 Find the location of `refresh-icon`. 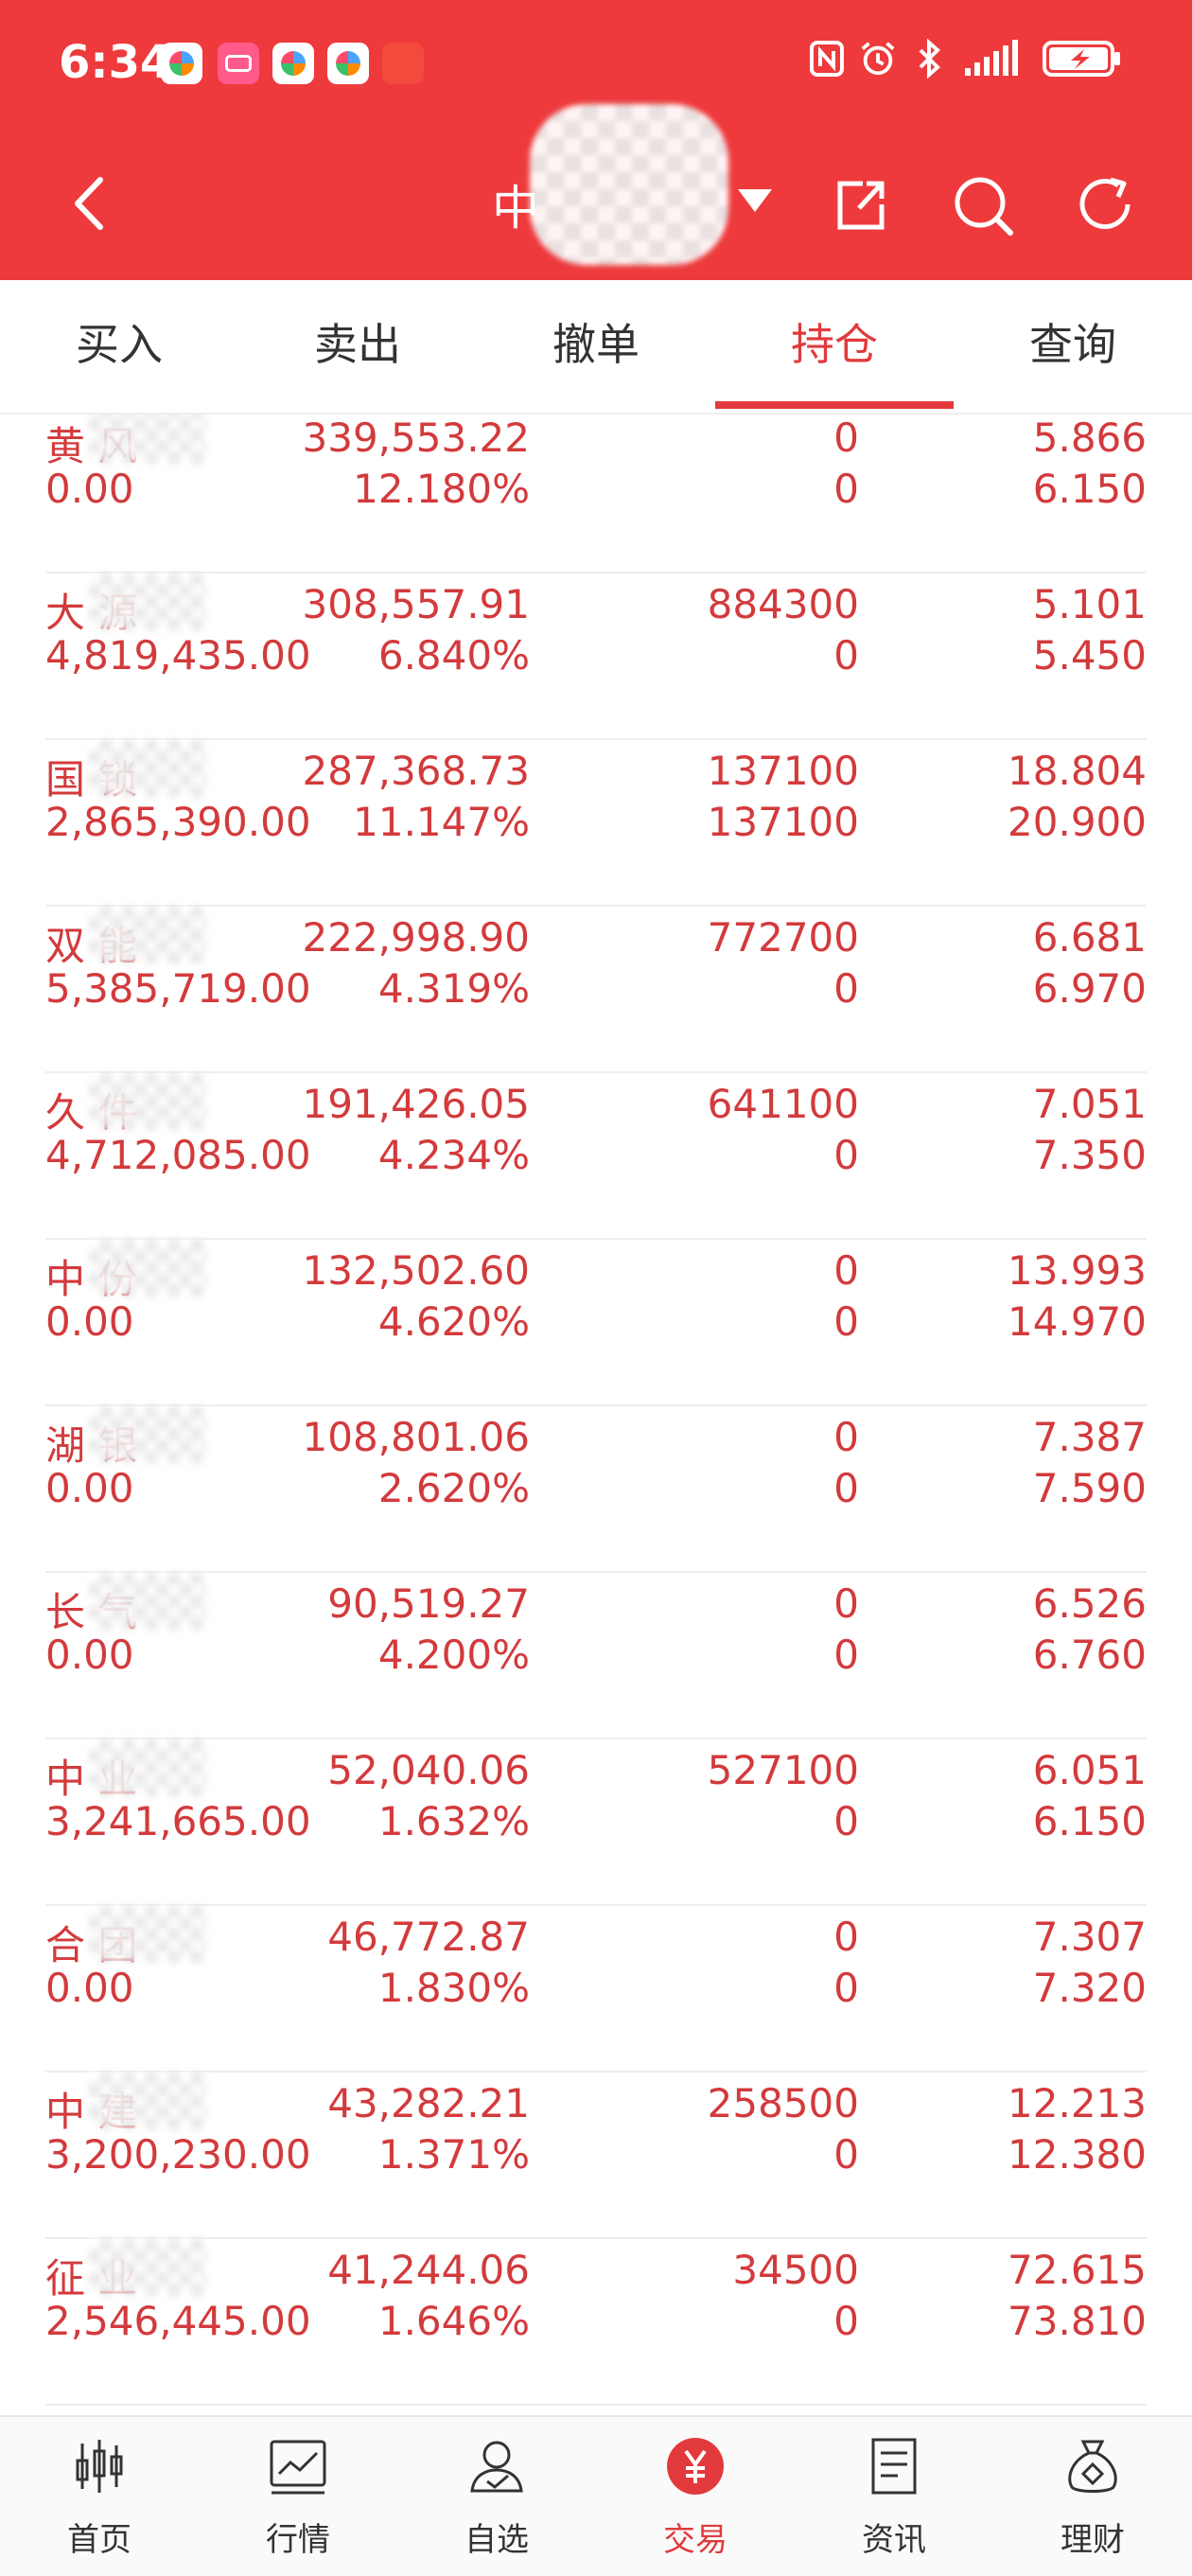

refresh-icon is located at coordinates (1105, 203).